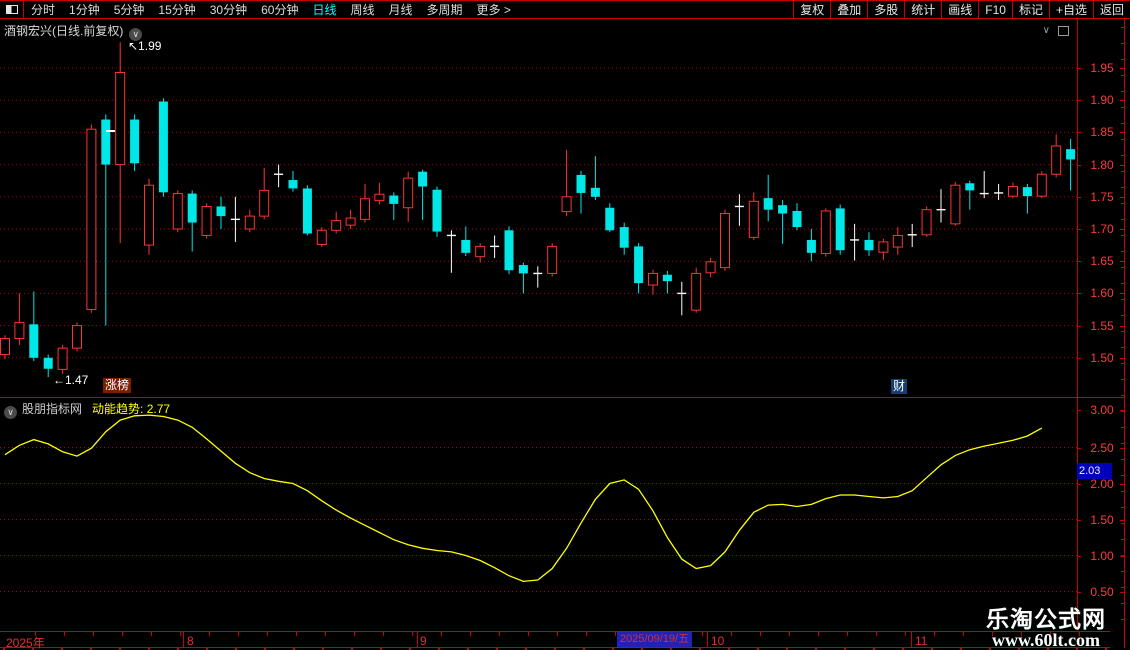 This screenshot has width=1130, height=650. What do you see at coordinates (1030, 9) in the screenshot?
I see `toolbar-button-6: 标记` at bounding box center [1030, 9].